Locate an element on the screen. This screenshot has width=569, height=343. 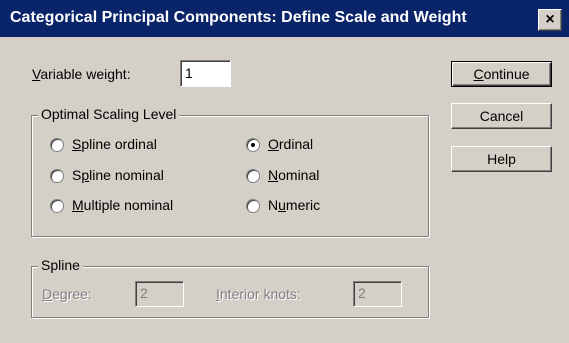
variable-weight-label-rest: ariable weight: is located at coordinates (85, 74).